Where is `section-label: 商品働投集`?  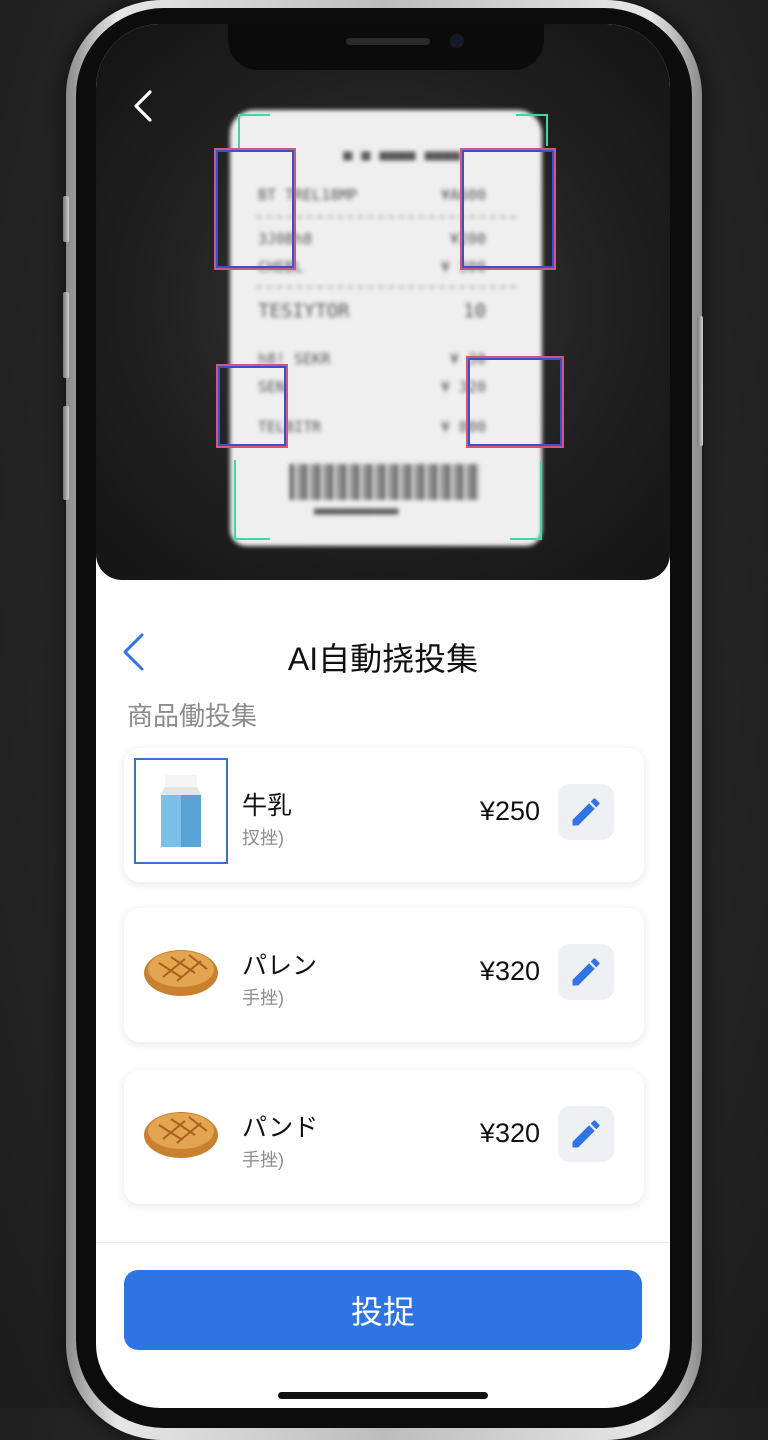
section-label: 商品働投集 is located at coordinates (192, 716).